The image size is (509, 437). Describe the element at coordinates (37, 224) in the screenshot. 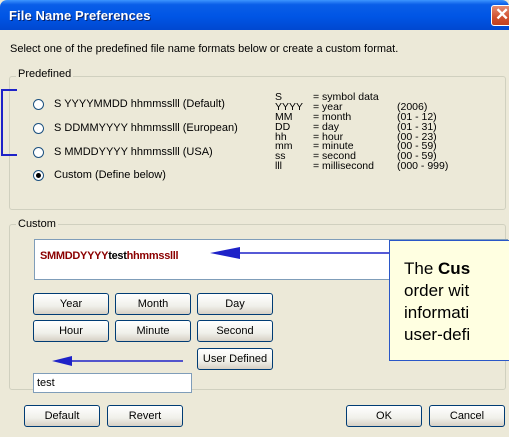

I see `custom-group-label: Custom` at that location.